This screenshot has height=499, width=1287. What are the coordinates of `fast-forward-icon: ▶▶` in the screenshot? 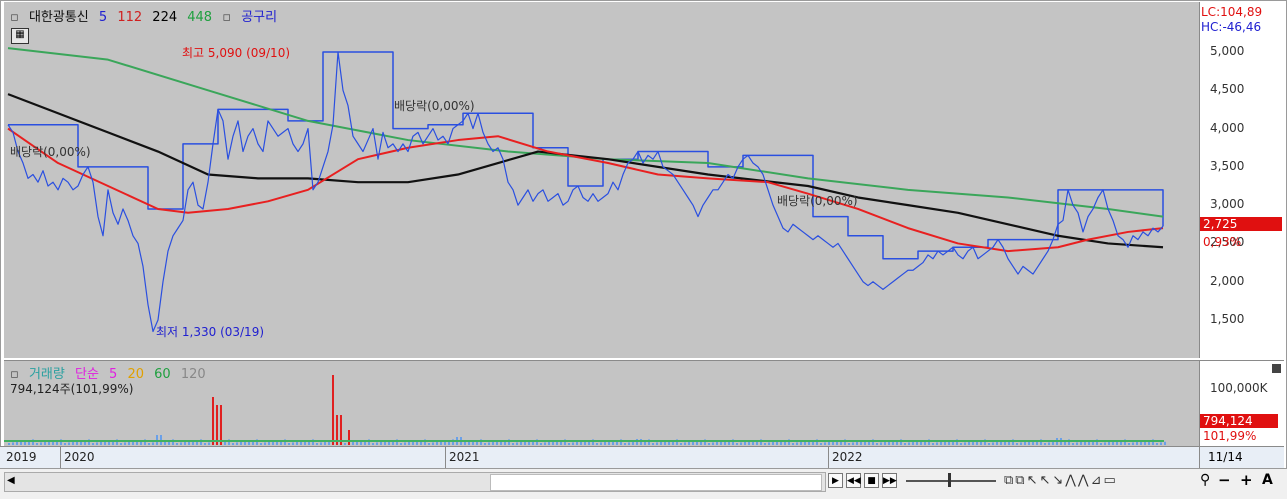 It's located at (889, 480).